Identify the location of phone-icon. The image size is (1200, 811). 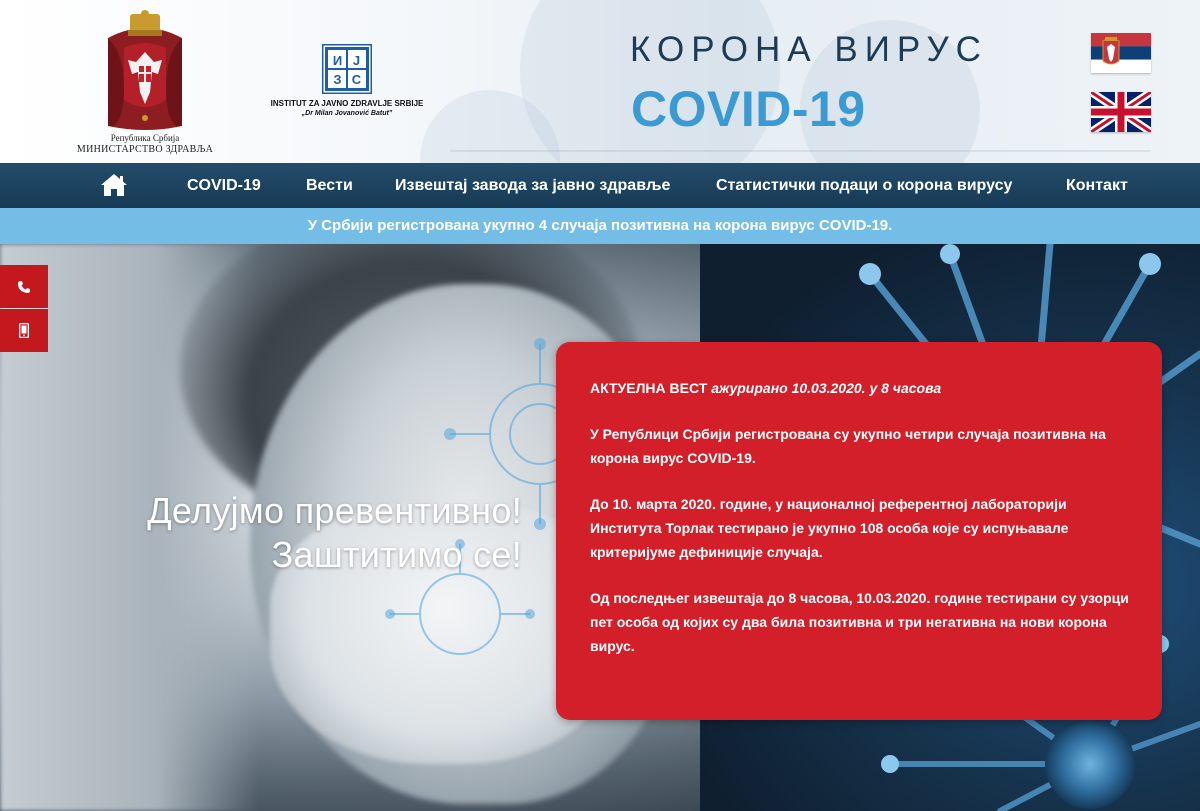
(24, 286).